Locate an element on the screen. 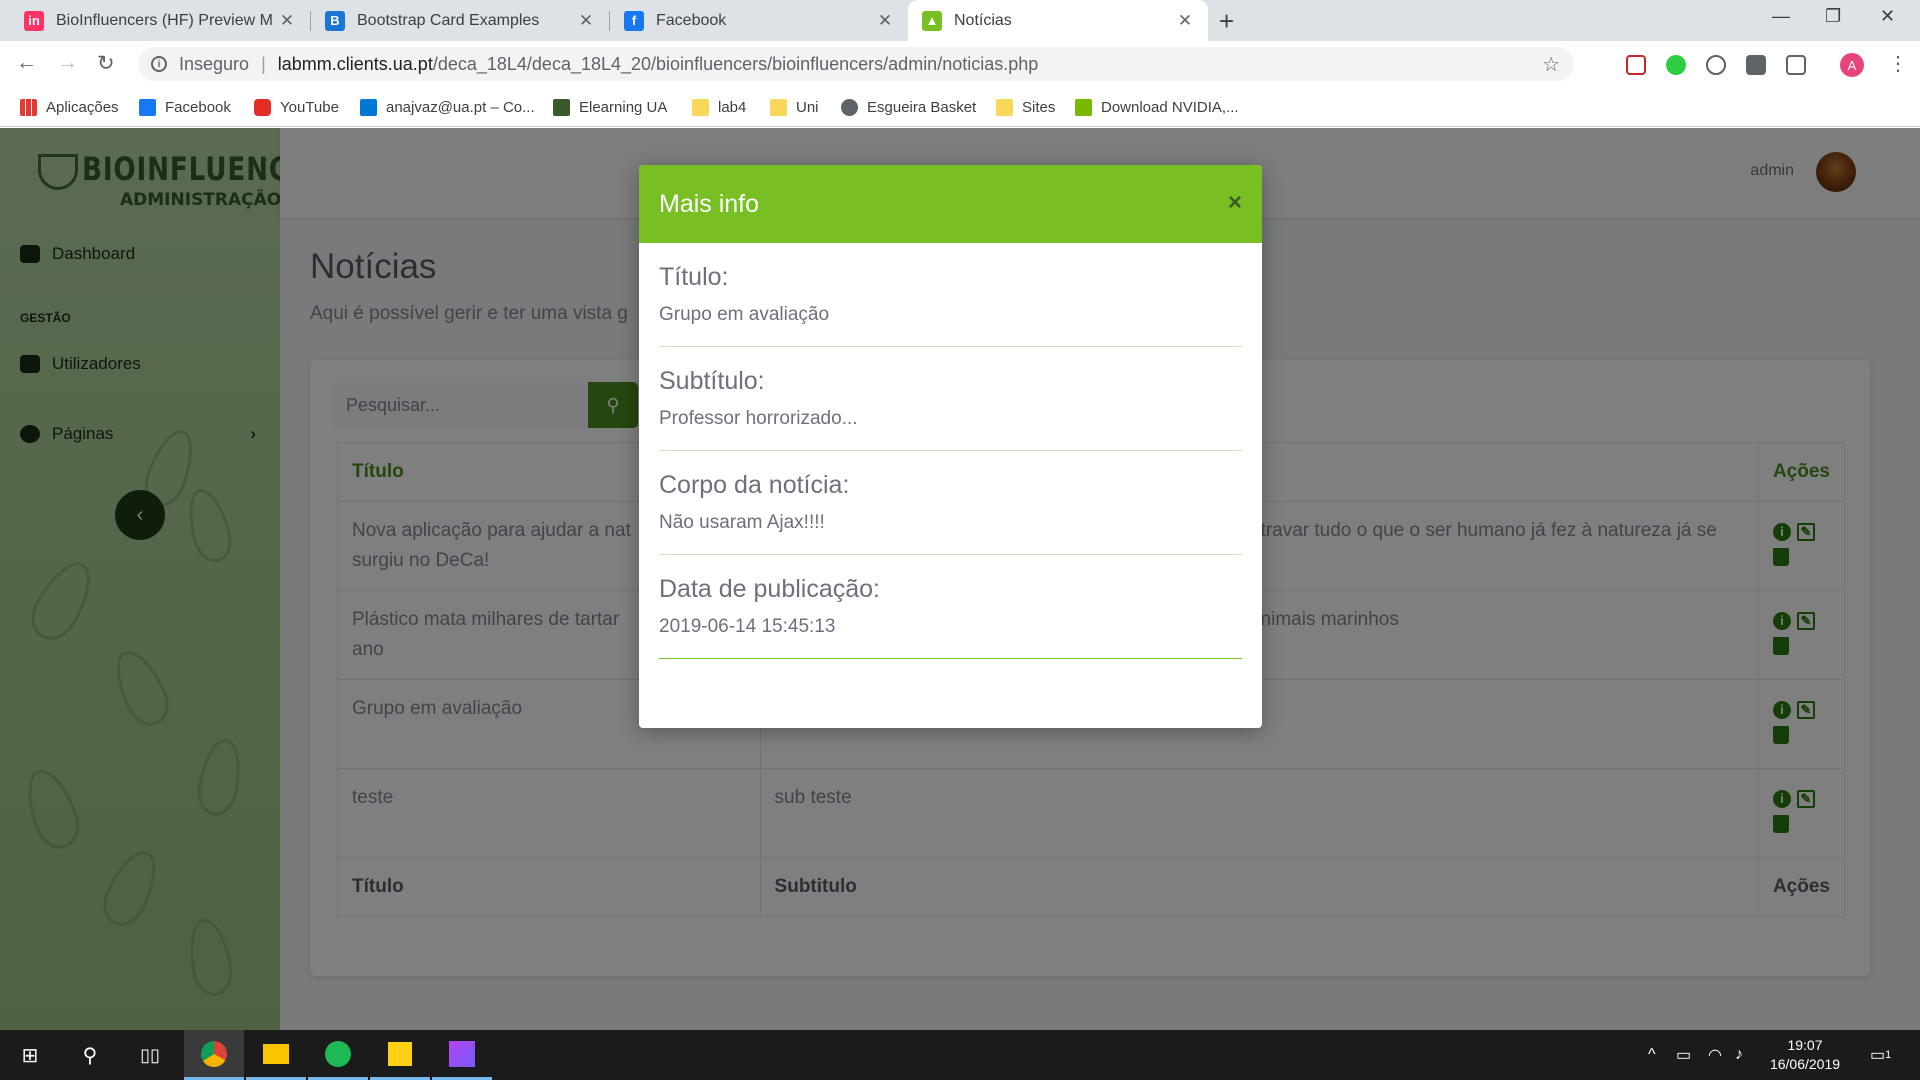 This screenshot has width=1920, height=1080. leaf-favicon-icon: ▲ is located at coordinates (932, 20).